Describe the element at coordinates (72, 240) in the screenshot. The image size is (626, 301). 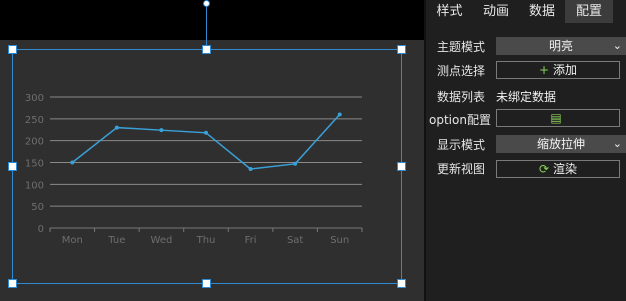
I see `x-tick-label: Mon` at that location.